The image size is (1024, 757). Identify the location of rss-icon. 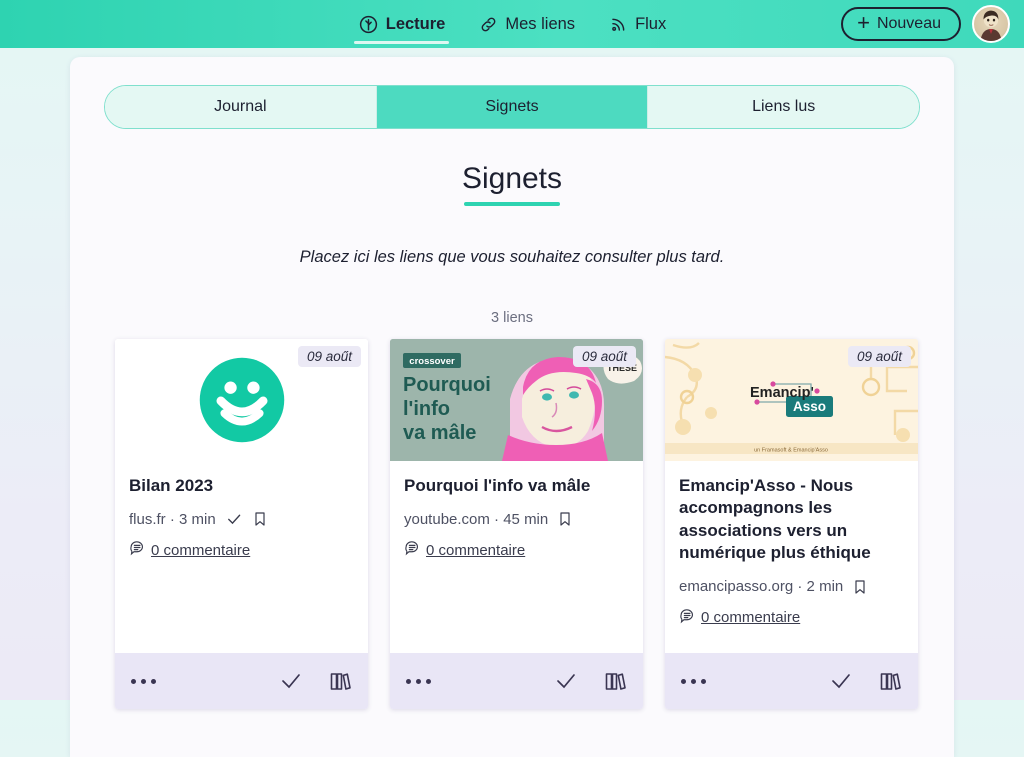
(618, 24).